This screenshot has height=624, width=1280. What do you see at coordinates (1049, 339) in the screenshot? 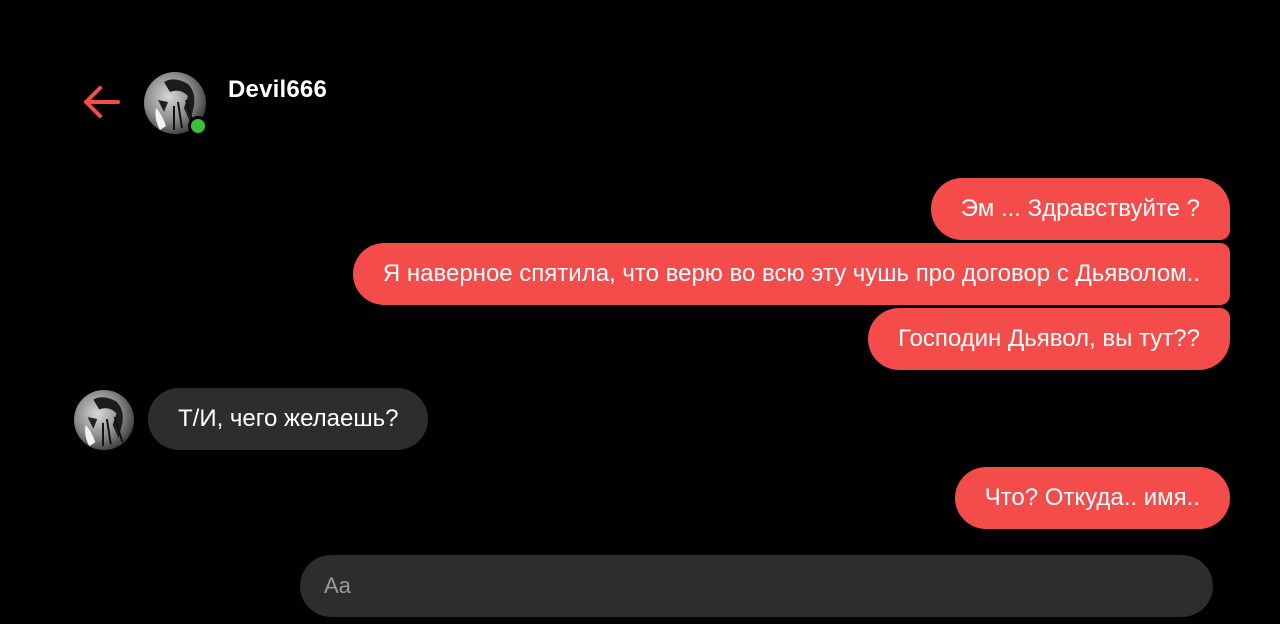
I see `message-bubble-outgoing: Господин Дьявол, вы тут??` at bounding box center [1049, 339].